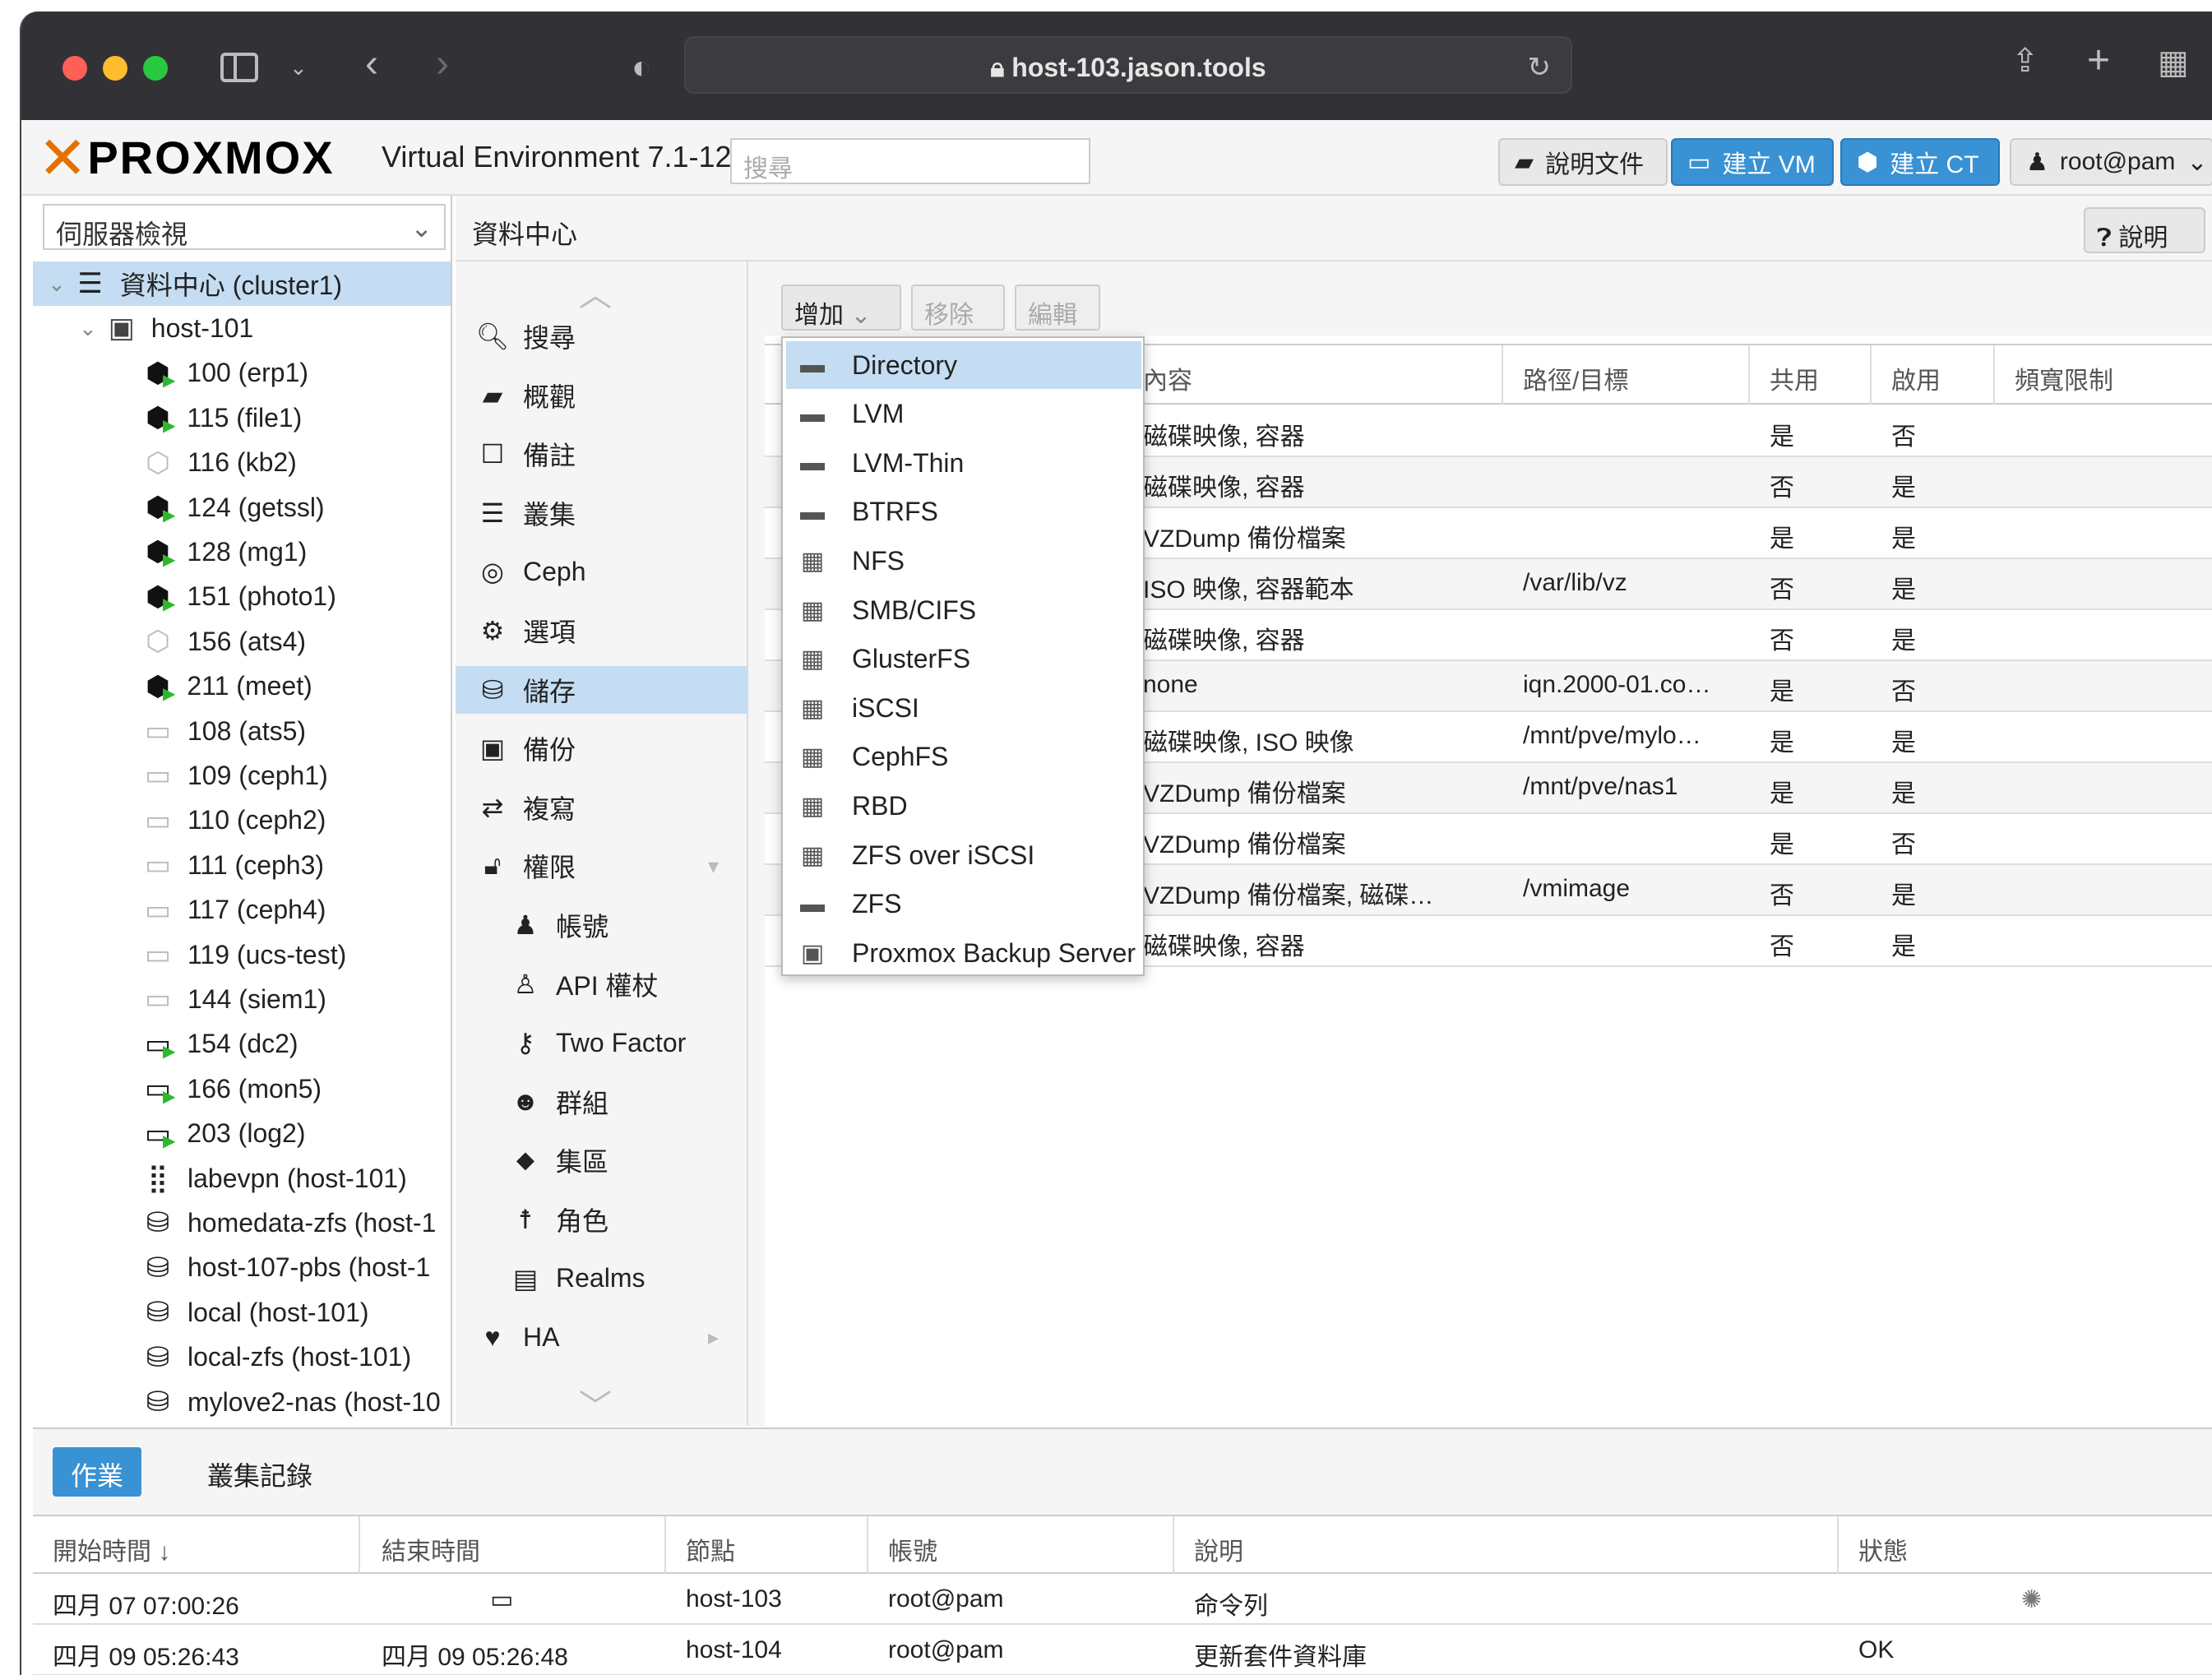 This screenshot has height=1675, width=2212. Describe the element at coordinates (958, 308) in the screenshot. I see `remove-storage-button: 移除` at that location.